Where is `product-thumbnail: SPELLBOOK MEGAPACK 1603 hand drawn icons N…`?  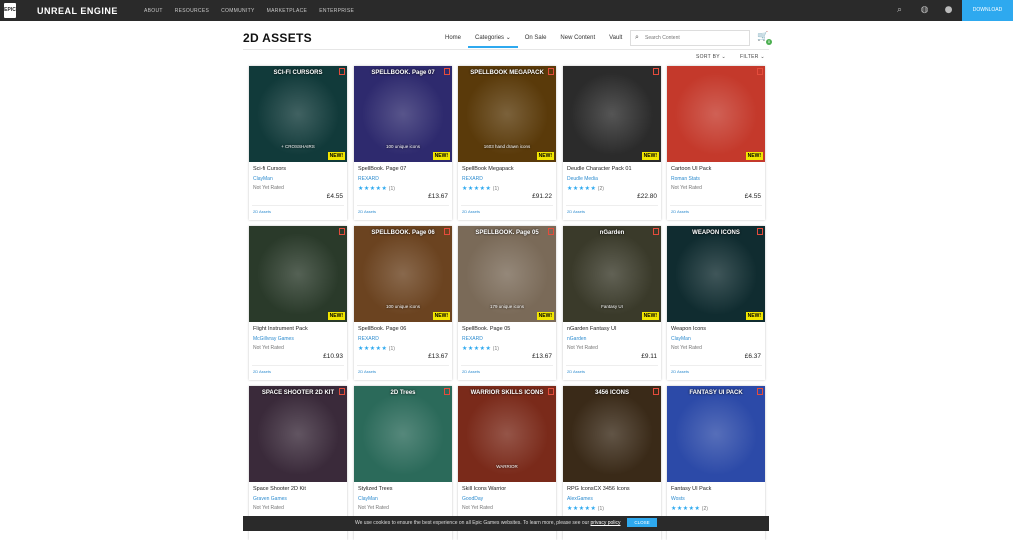 product-thumbnail: SPELLBOOK MEGAPACK 1603 hand drawn icons N… is located at coordinates (507, 114).